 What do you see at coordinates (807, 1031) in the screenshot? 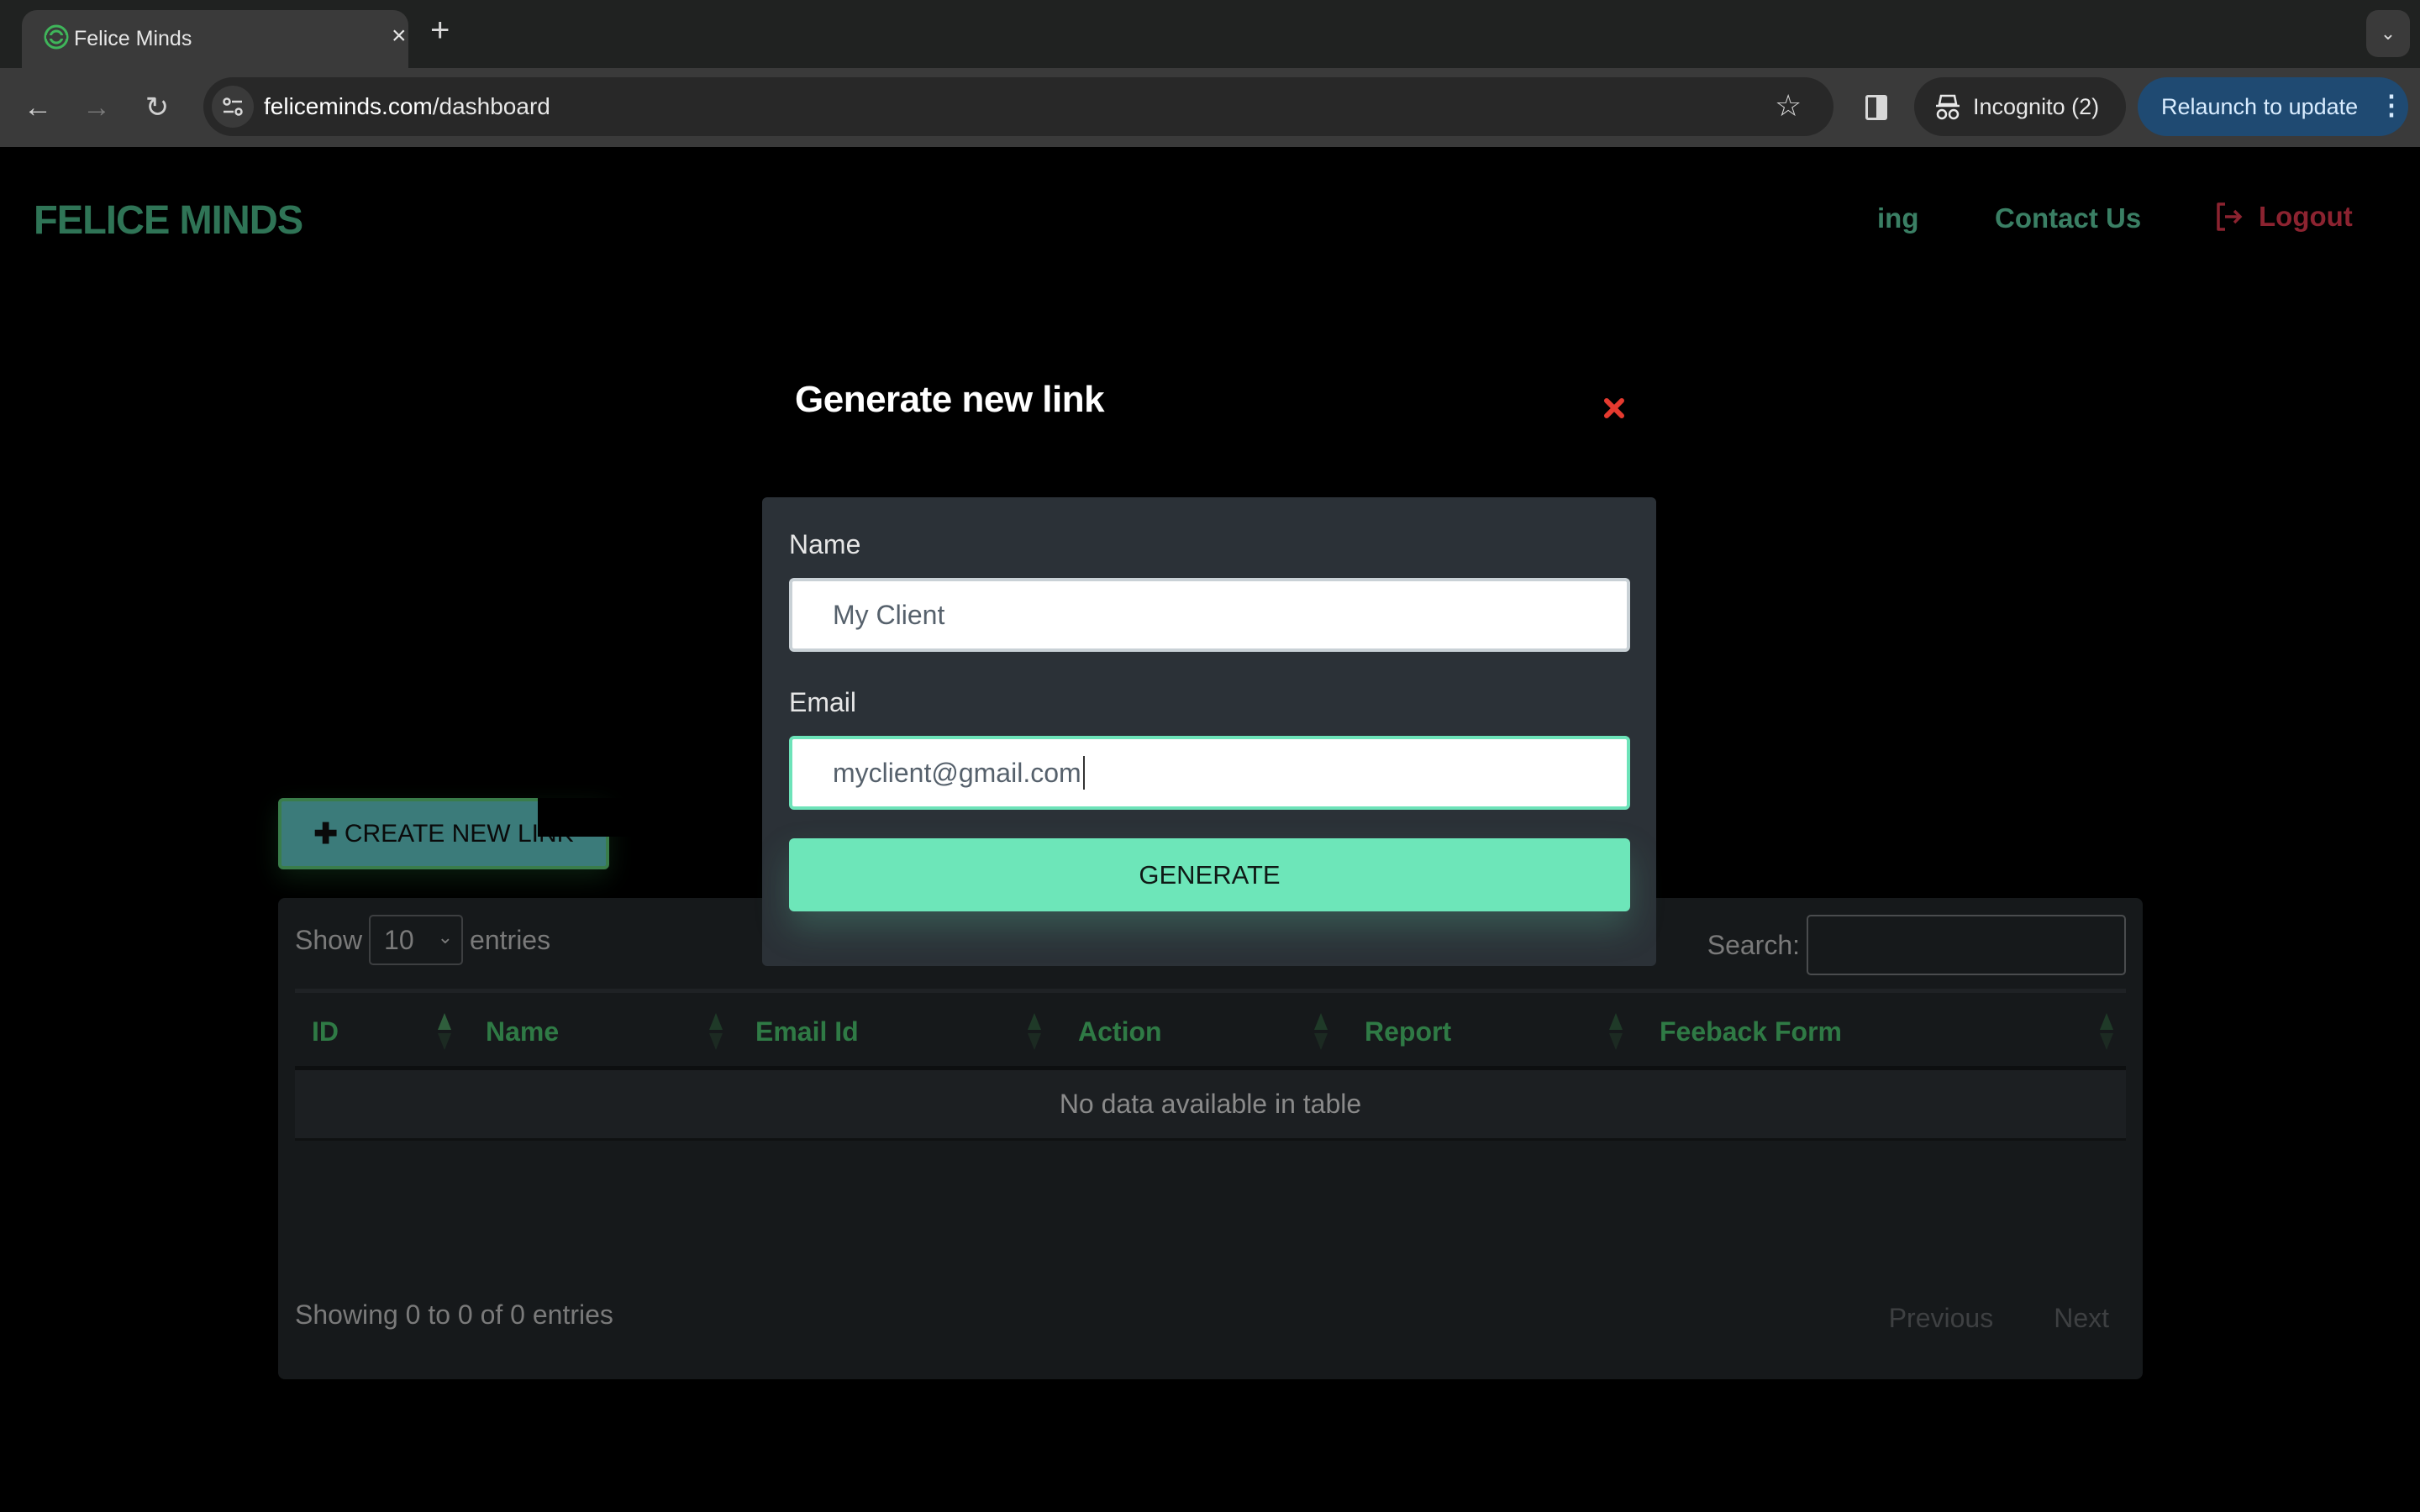
I see `column-header-email-id: Email Id` at bounding box center [807, 1031].